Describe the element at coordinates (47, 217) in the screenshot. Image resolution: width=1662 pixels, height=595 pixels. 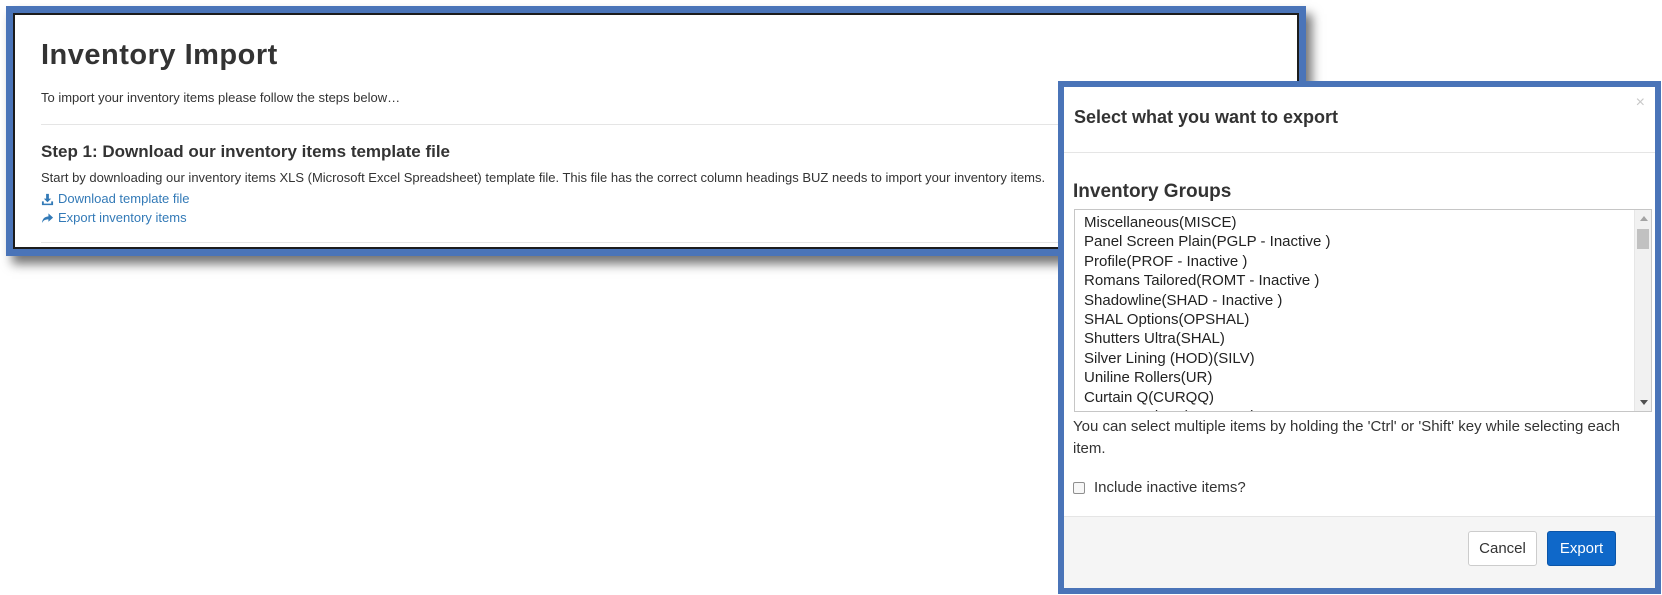
I see `share-arrow-icon` at that location.